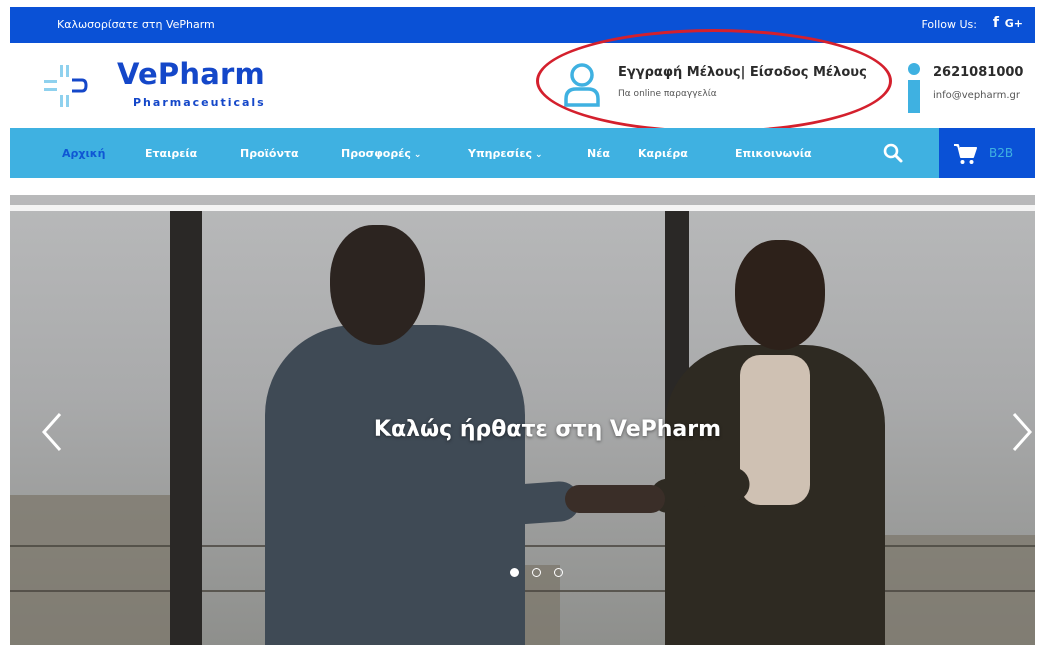 The image size is (1055, 645). What do you see at coordinates (996, 23) in the screenshot?
I see `facebook-icon: f` at bounding box center [996, 23].